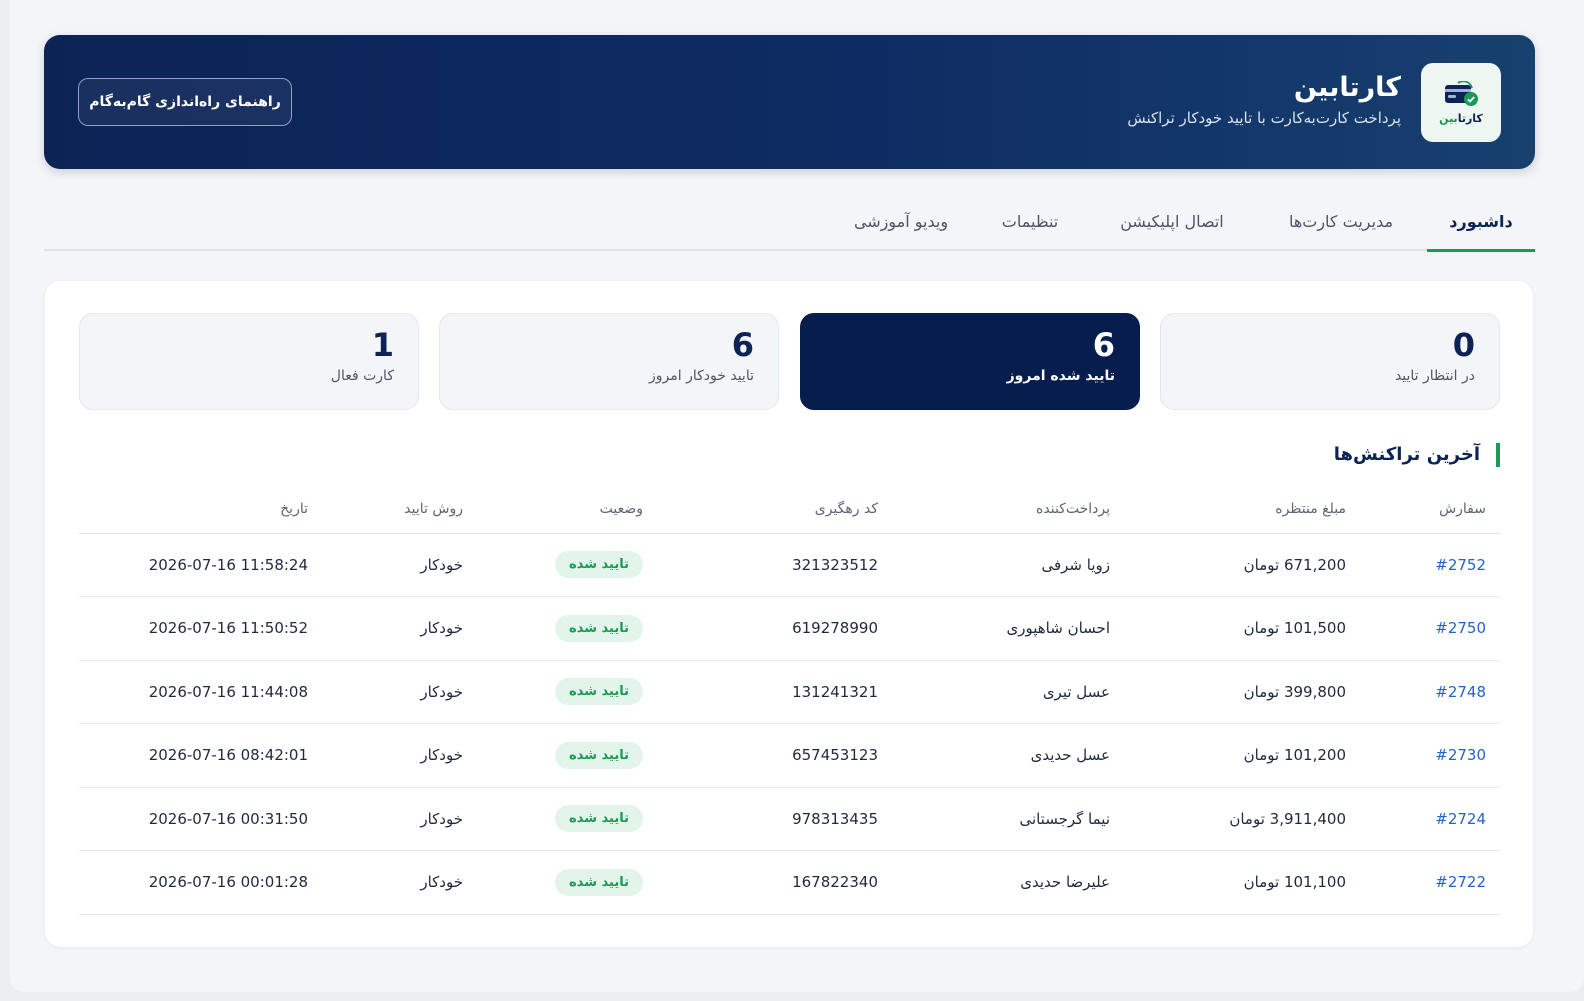  What do you see at coordinates (774, 755) in the screenshot?
I see `tracking-code-cell: 657453123` at bounding box center [774, 755].